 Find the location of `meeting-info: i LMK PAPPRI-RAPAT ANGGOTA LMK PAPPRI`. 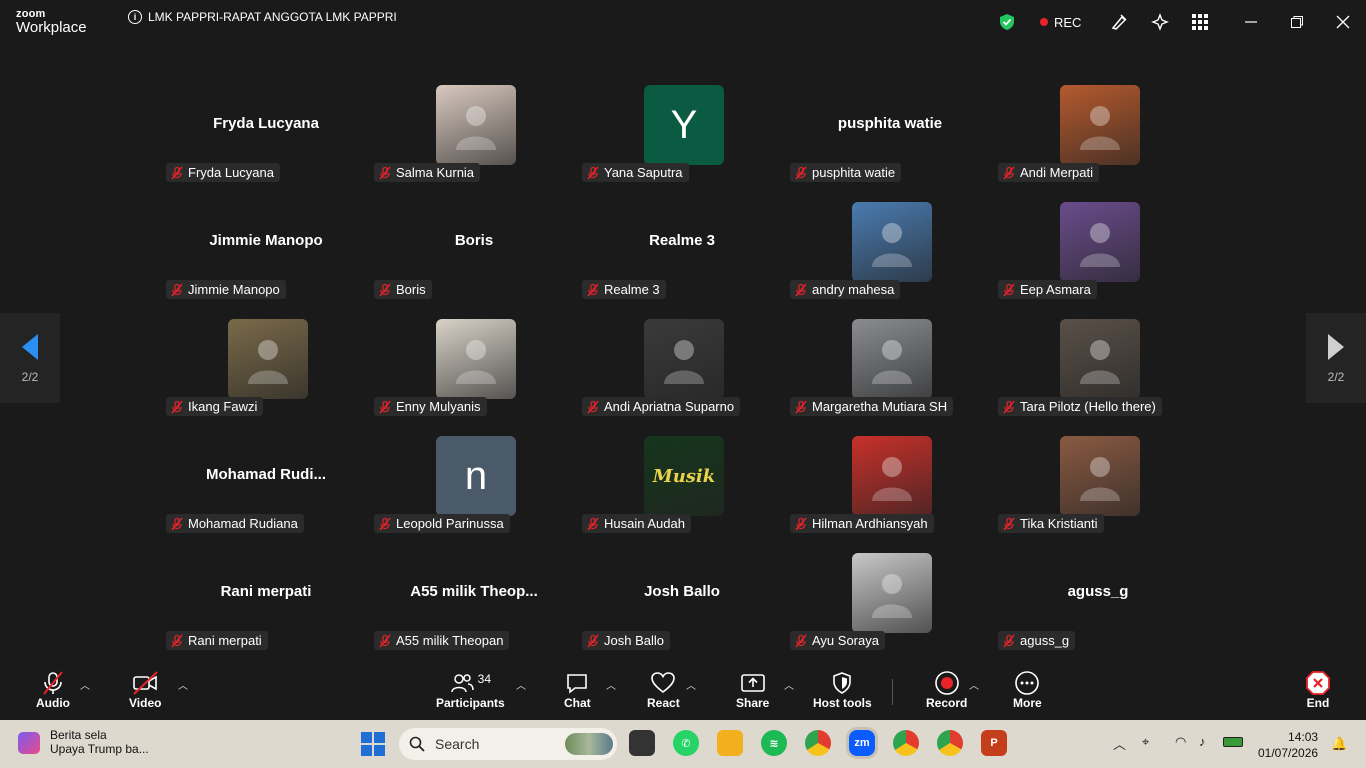

meeting-info: i LMK PAPPRI-RAPAT ANGGOTA LMK PAPPRI is located at coordinates (262, 17).